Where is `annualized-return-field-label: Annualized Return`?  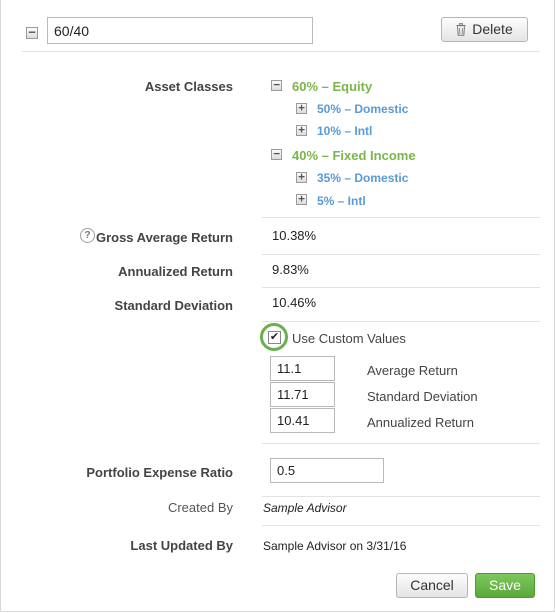
annualized-return-field-label: Annualized Return is located at coordinates (420, 422).